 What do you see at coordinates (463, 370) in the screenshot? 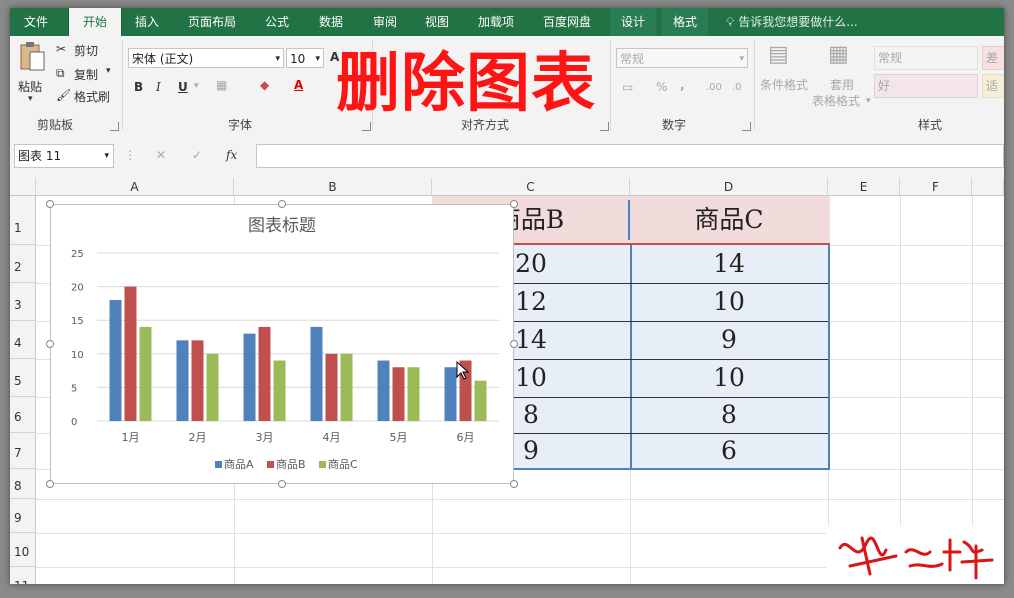
I see `mouse-cursor-icon` at bounding box center [463, 370].